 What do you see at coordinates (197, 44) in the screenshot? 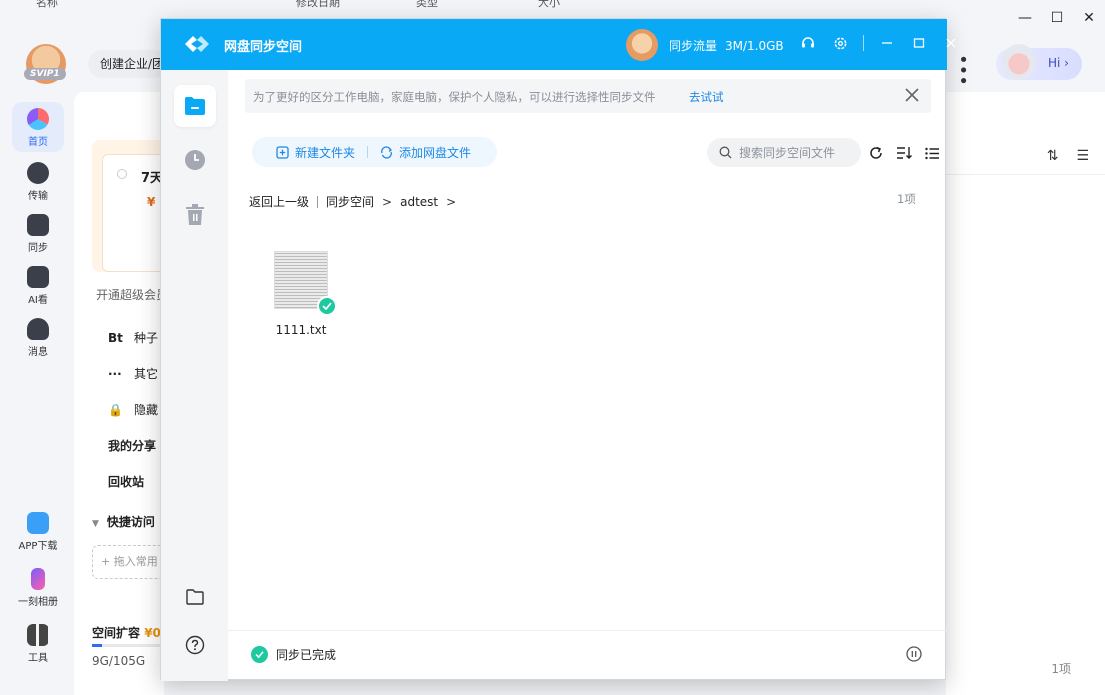
I see `sync-logo-icon` at bounding box center [197, 44].